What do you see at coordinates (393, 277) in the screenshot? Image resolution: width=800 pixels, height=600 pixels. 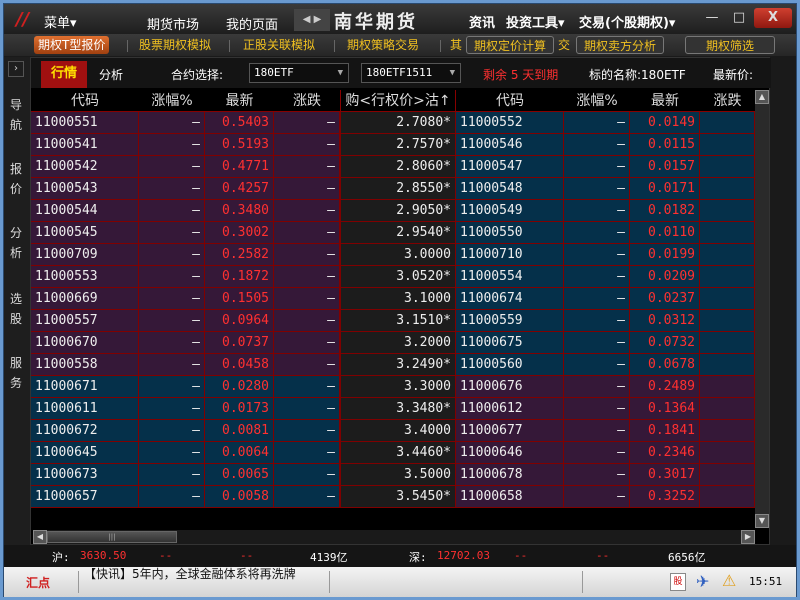 I see `table-row: 11000553—0.1872—3.0520* 11000554—0.0209` at bounding box center [393, 277].